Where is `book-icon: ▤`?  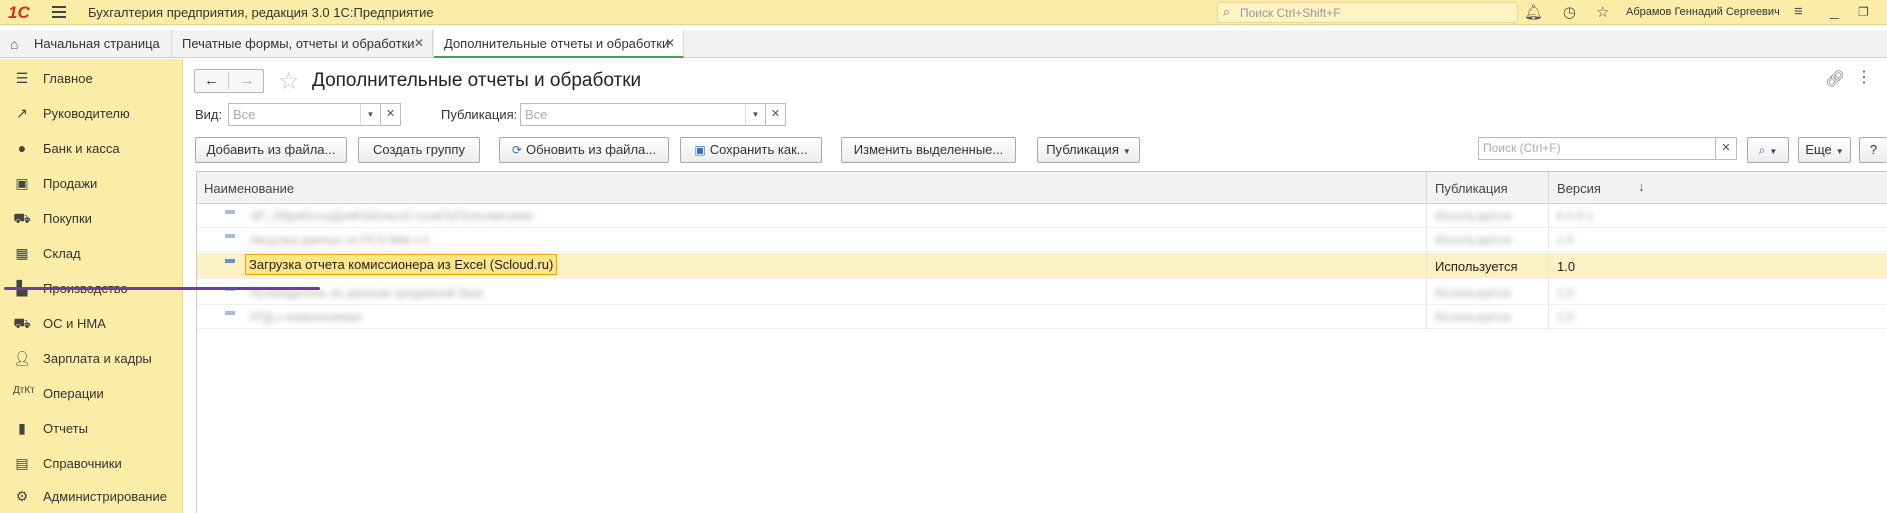 book-icon: ▤ is located at coordinates (22, 463).